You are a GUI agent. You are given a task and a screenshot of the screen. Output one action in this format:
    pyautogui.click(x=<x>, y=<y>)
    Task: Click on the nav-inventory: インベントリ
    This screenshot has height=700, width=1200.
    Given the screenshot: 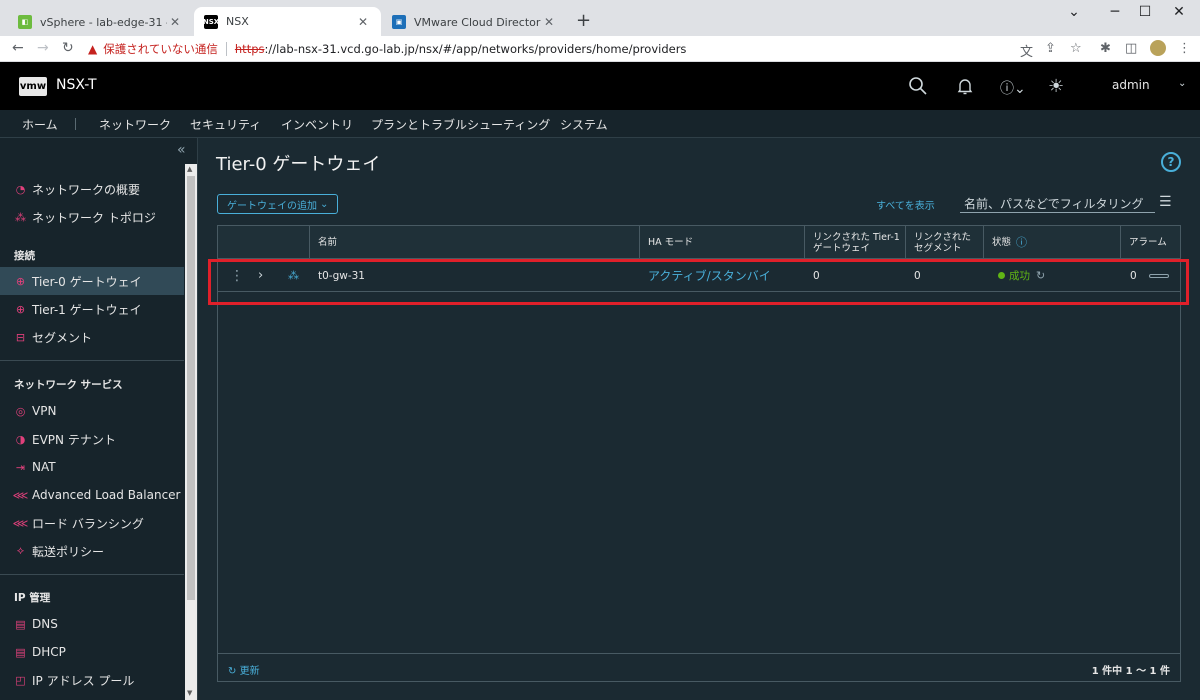 What is the action you would take?
    pyautogui.click(x=317, y=124)
    